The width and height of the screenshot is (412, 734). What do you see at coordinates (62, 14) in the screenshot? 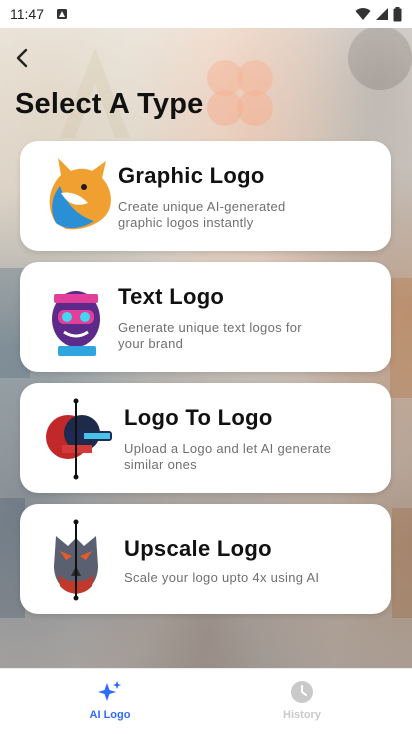
I see `notification-icon` at bounding box center [62, 14].